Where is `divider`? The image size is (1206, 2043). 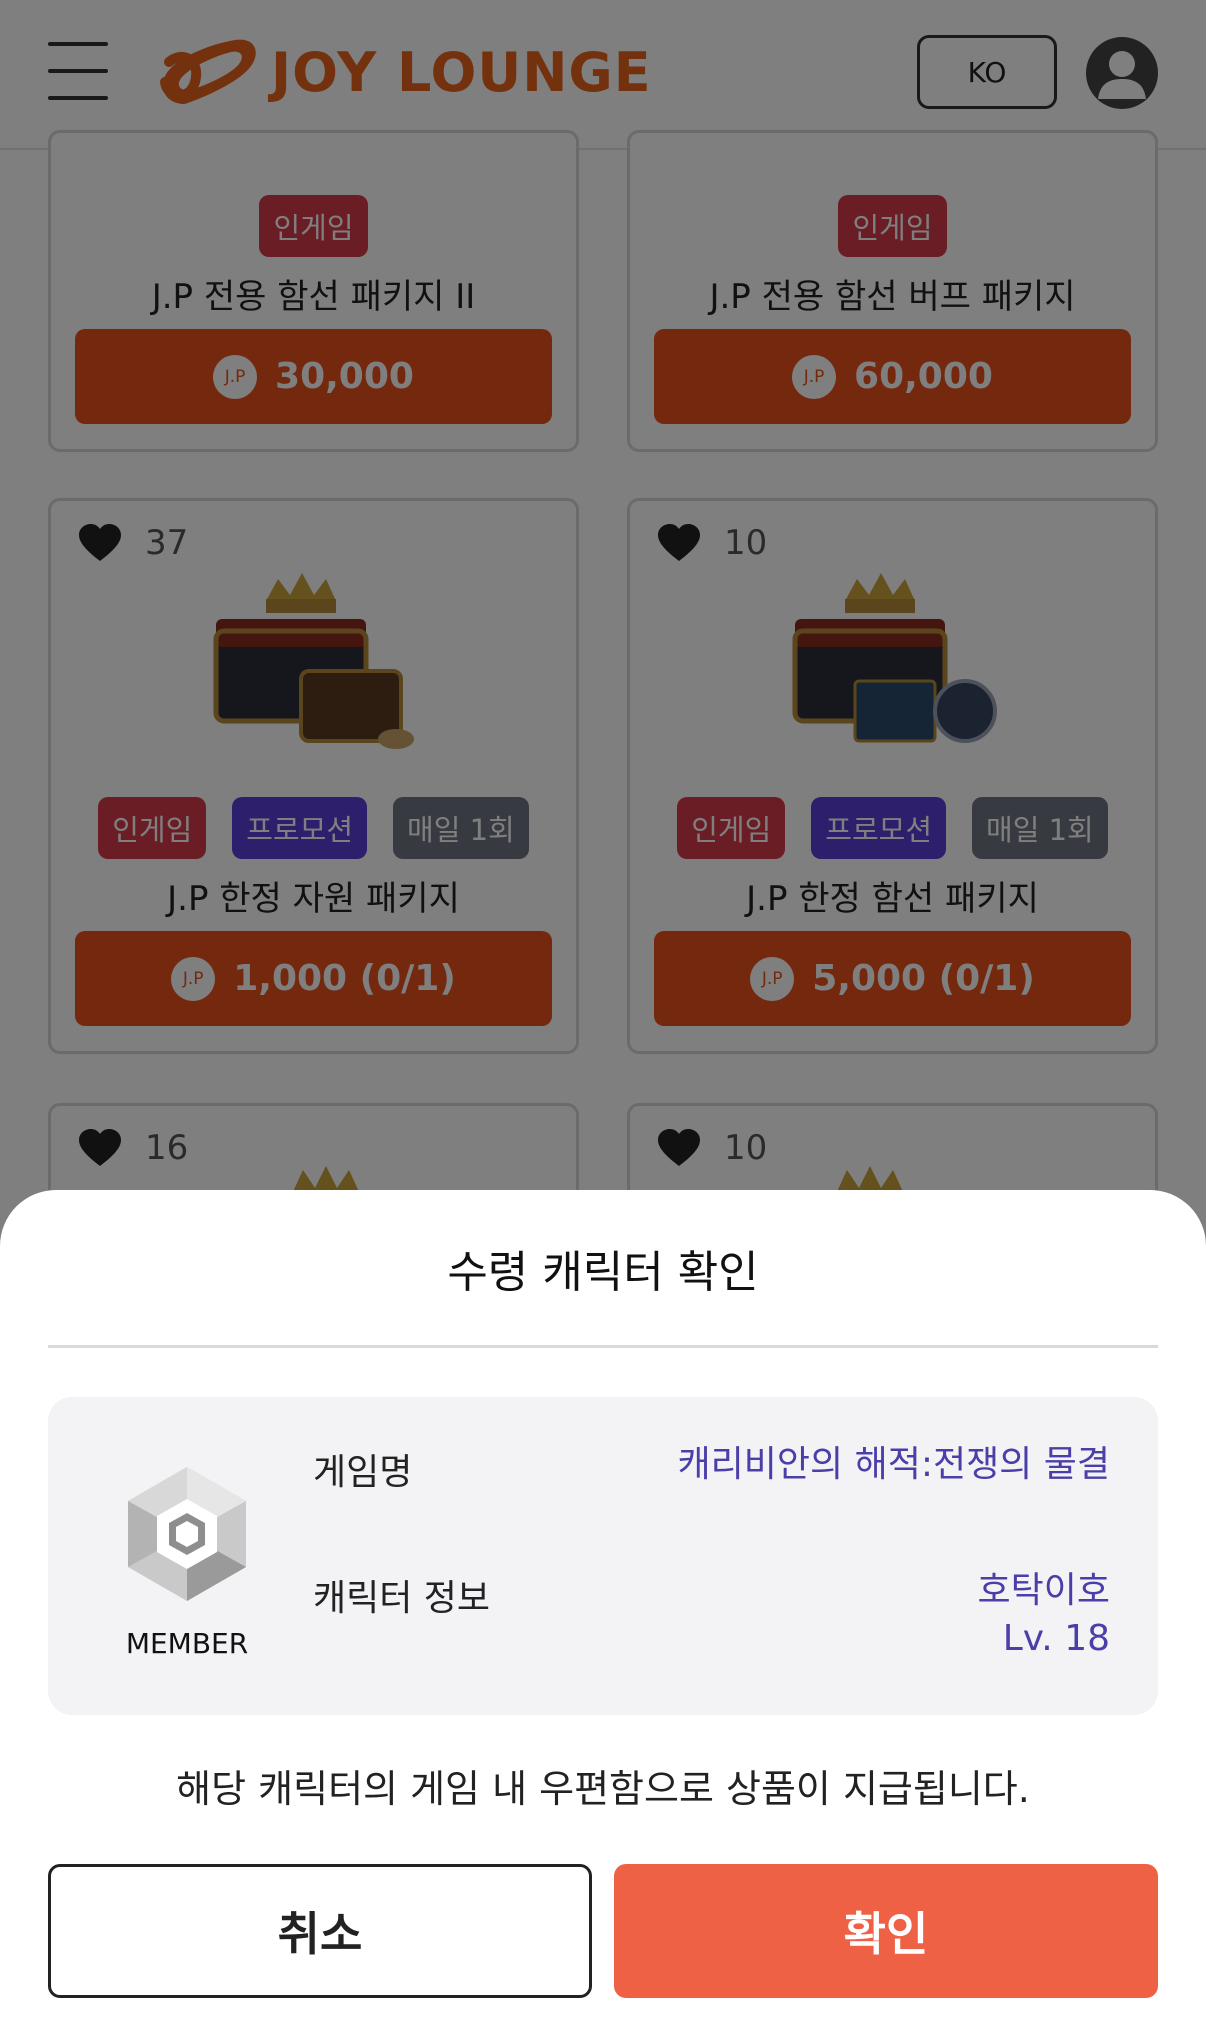
divider is located at coordinates (603, 1346).